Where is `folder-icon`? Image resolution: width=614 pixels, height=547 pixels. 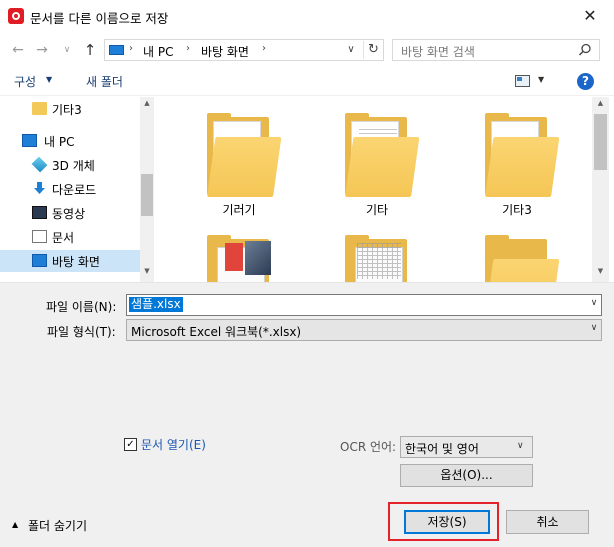
folder-icon is located at coordinates (39, 108).